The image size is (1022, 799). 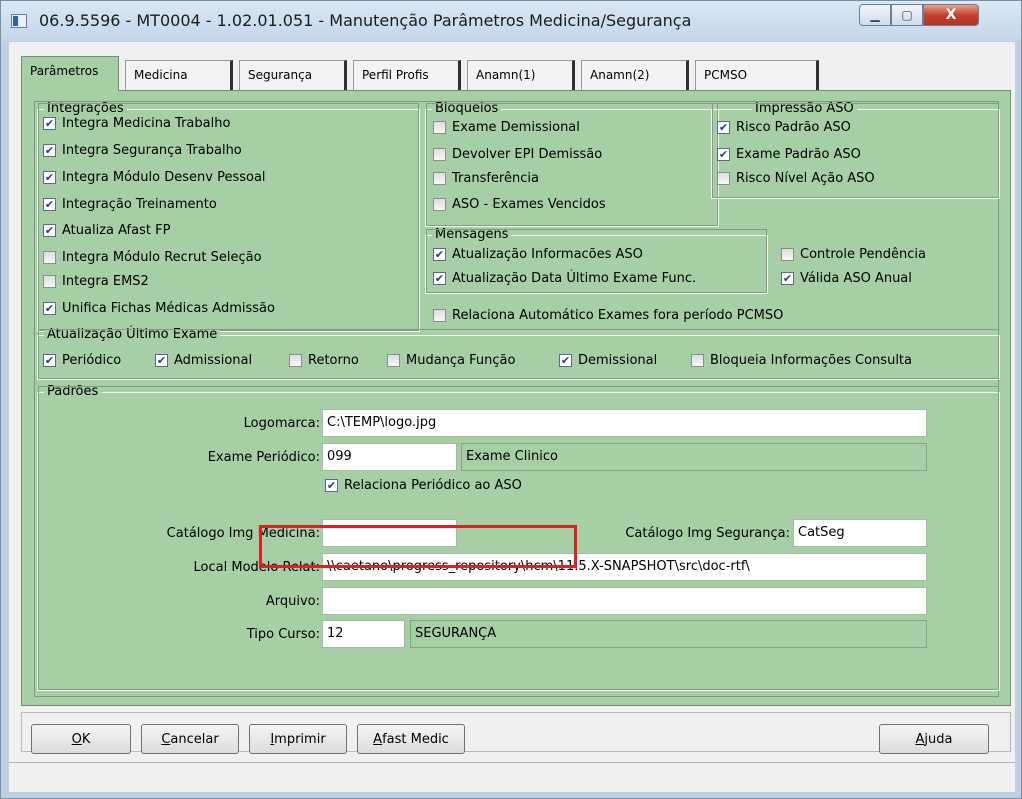 I want to click on window-controls: ▁ ▢ X, so click(x=919, y=15).